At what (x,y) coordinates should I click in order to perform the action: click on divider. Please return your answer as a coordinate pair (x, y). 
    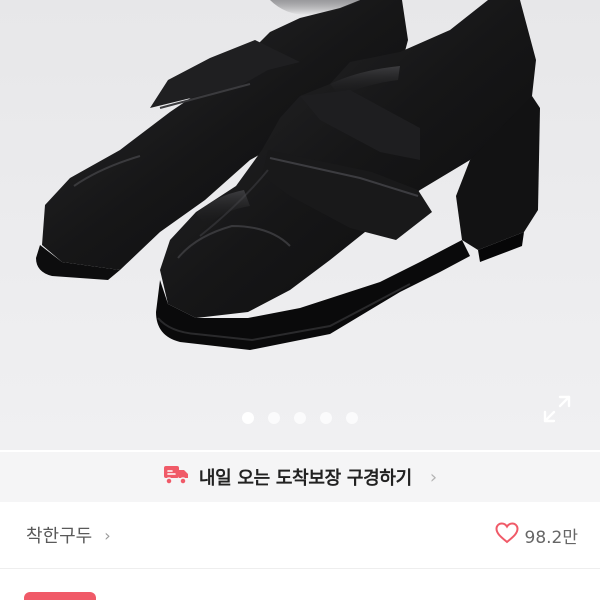
    Looking at the image, I should click on (300, 568).